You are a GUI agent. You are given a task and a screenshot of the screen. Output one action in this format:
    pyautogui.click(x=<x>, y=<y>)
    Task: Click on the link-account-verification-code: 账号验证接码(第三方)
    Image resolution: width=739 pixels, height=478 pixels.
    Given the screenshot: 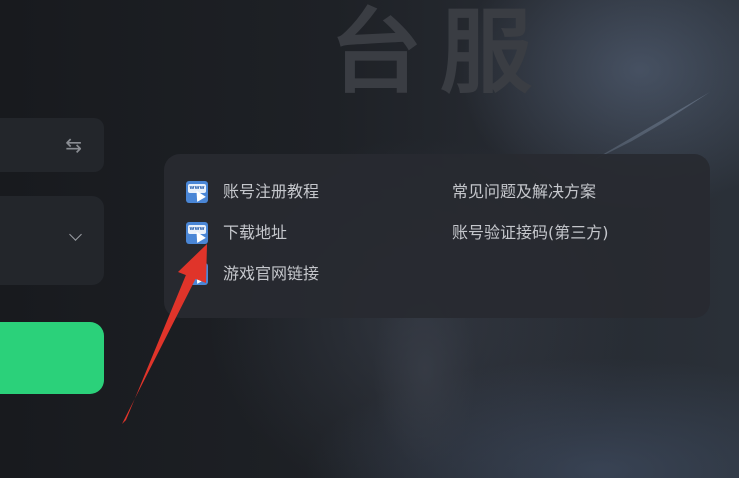 What is the action you would take?
    pyautogui.click(x=530, y=233)
    